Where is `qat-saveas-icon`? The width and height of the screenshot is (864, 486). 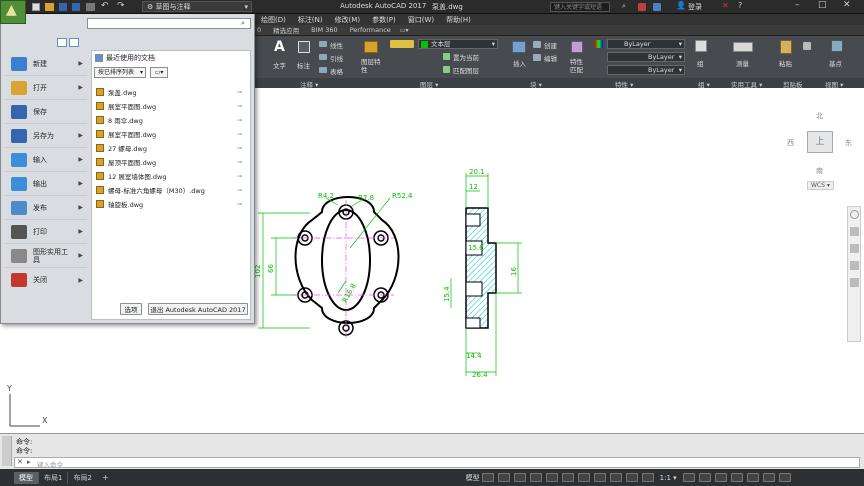 qat-saveas-icon is located at coordinates (76, 7).